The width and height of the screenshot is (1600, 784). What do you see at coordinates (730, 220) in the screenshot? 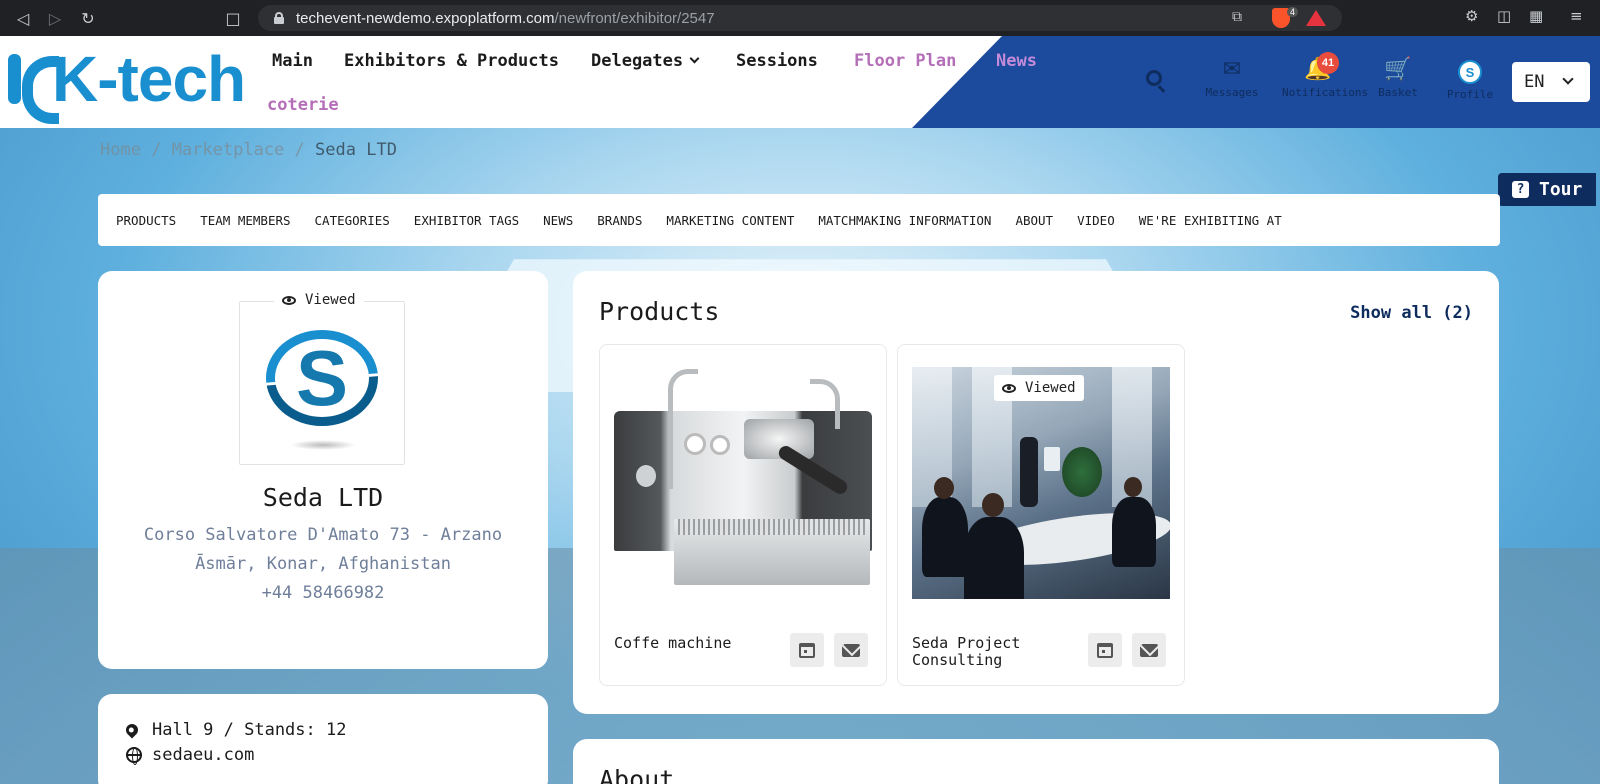
I see `tab-marketing-content: MARKETING CONTENT` at bounding box center [730, 220].